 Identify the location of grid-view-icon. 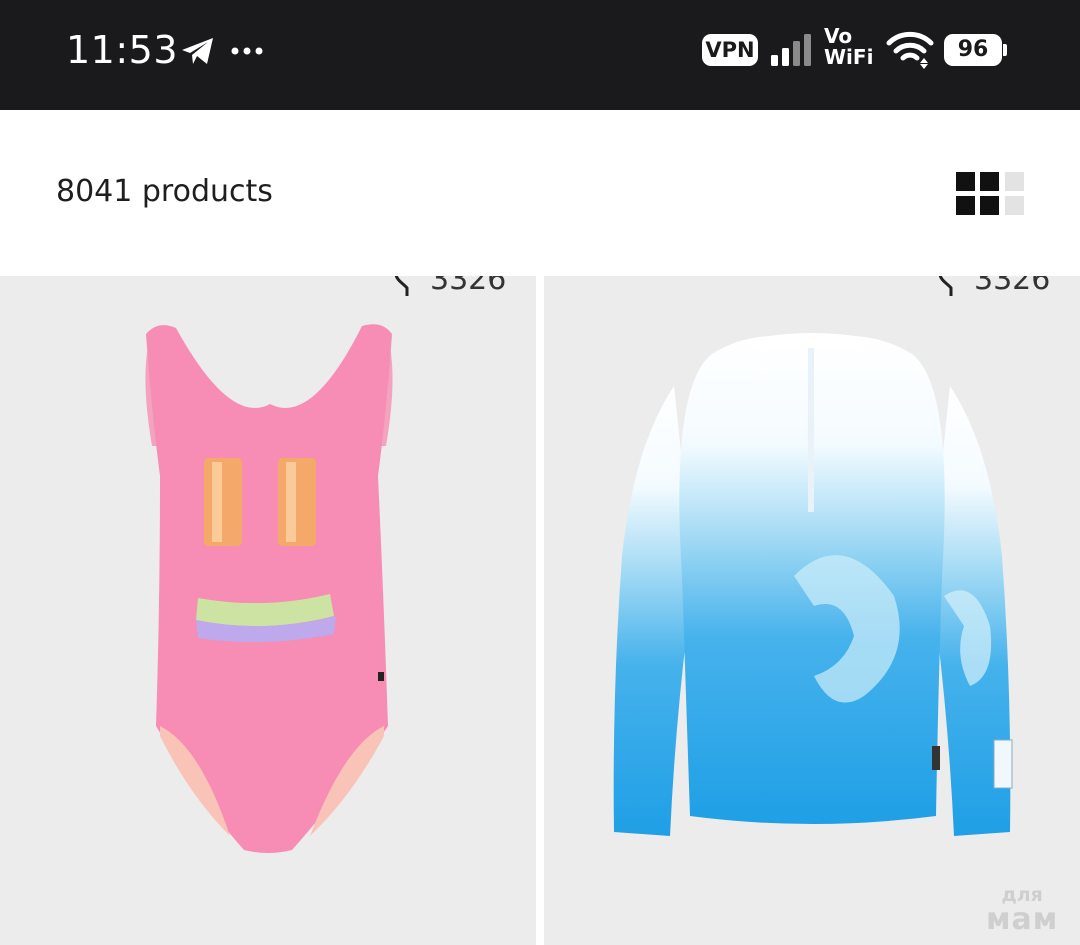
(991, 195).